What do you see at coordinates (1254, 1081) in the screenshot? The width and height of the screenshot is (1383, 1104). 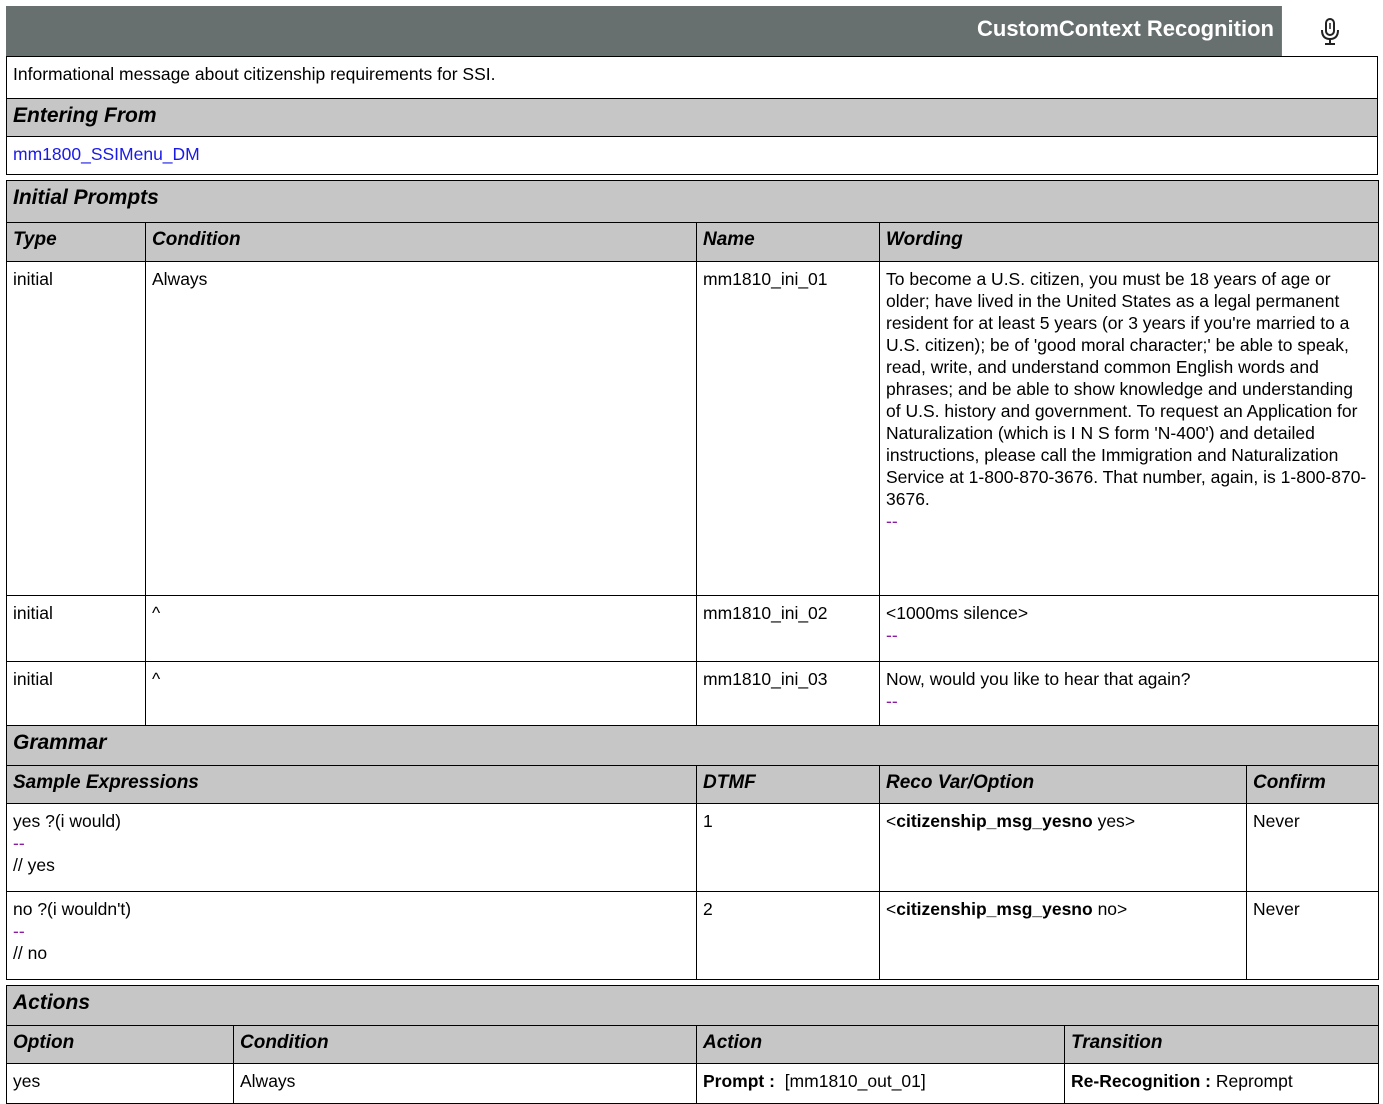 I see `transition-value: Reprompt` at bounding box center [1254, 1081].